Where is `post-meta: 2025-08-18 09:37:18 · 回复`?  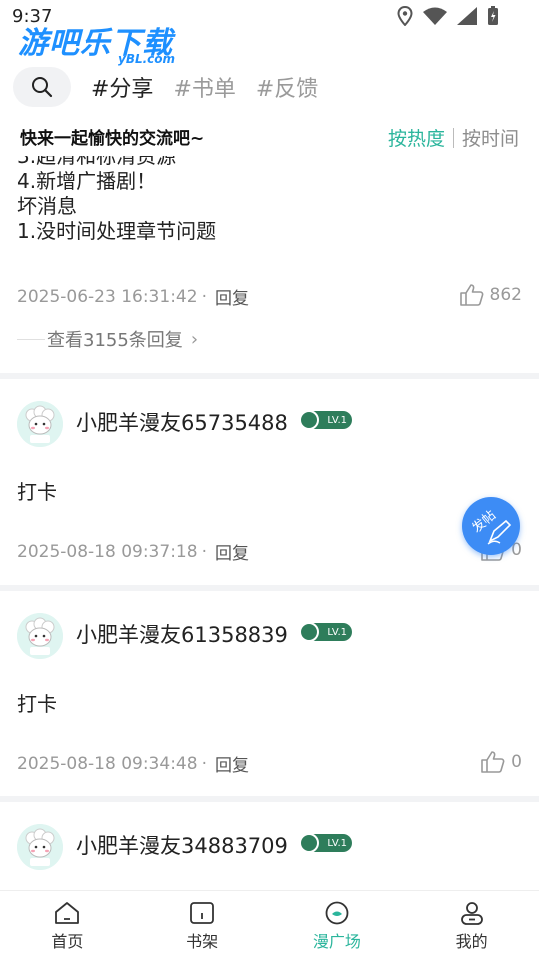
post-meta: 2025-08-18 09:37:18 · 回复 is located at coordinates (133, 552).